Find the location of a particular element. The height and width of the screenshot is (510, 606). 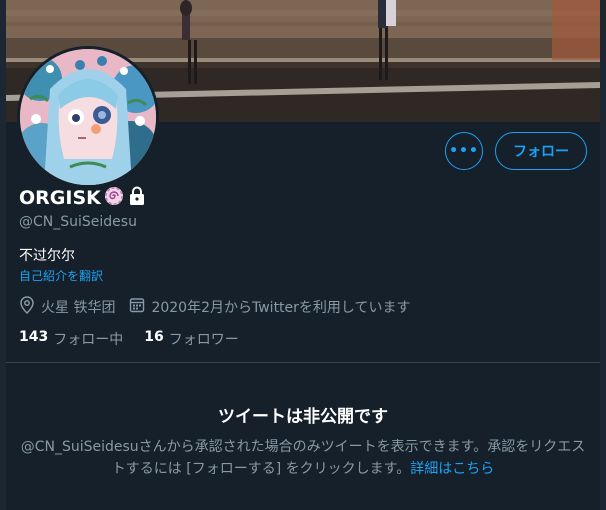

follow-button: フォロー is located at coordinates (541, 151).